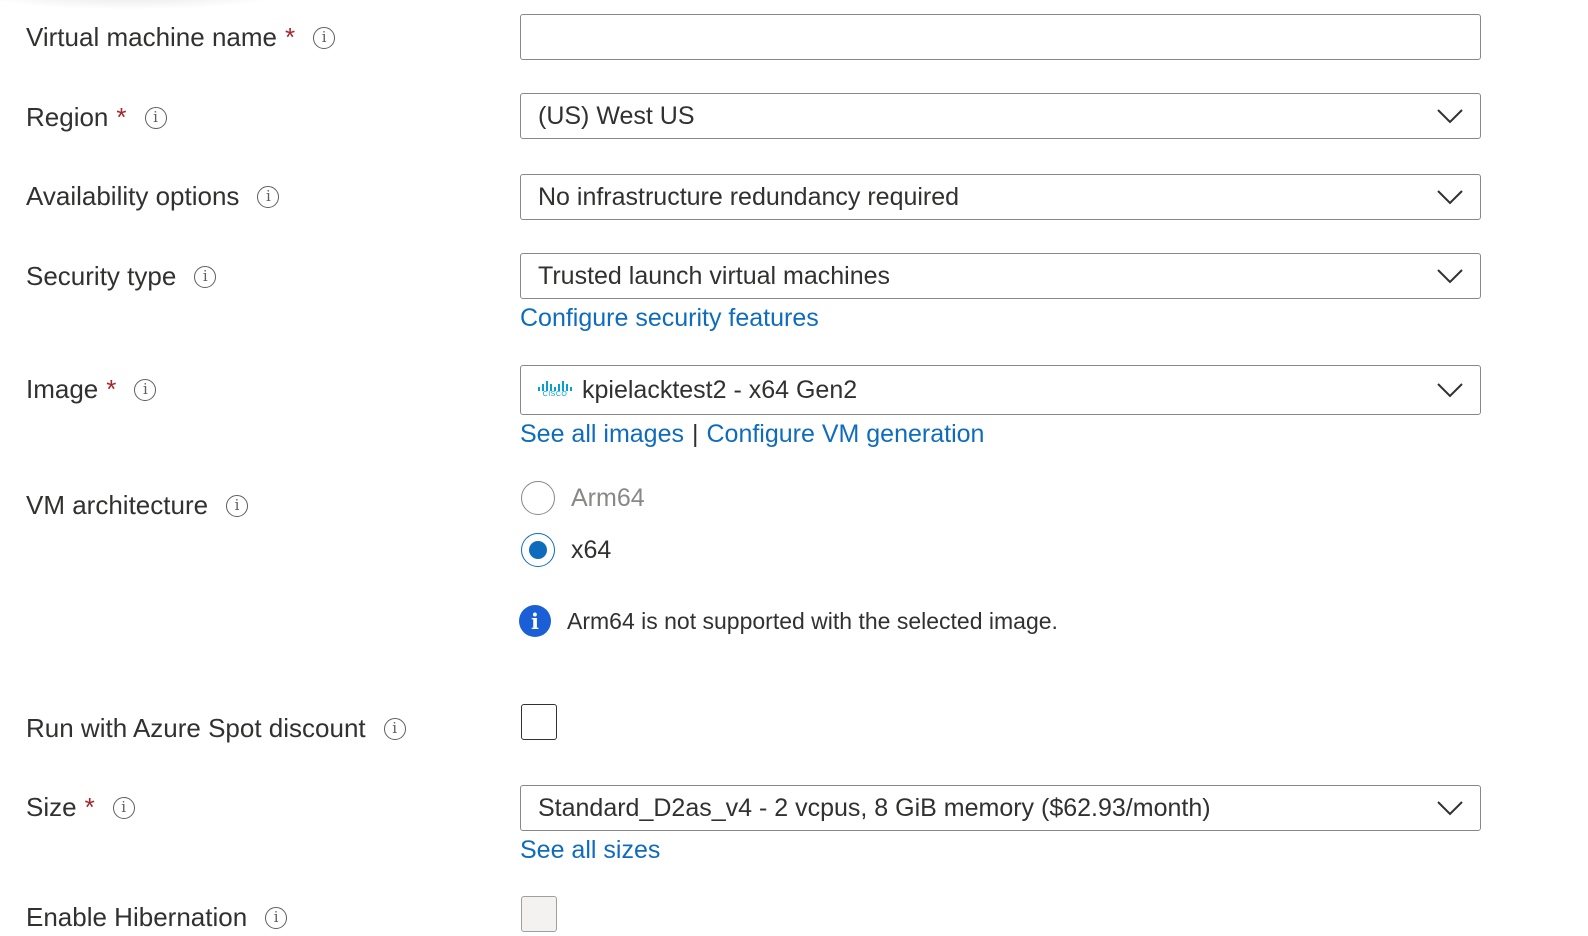  I want to click on info-filled-icon: i, so click(535, 621).